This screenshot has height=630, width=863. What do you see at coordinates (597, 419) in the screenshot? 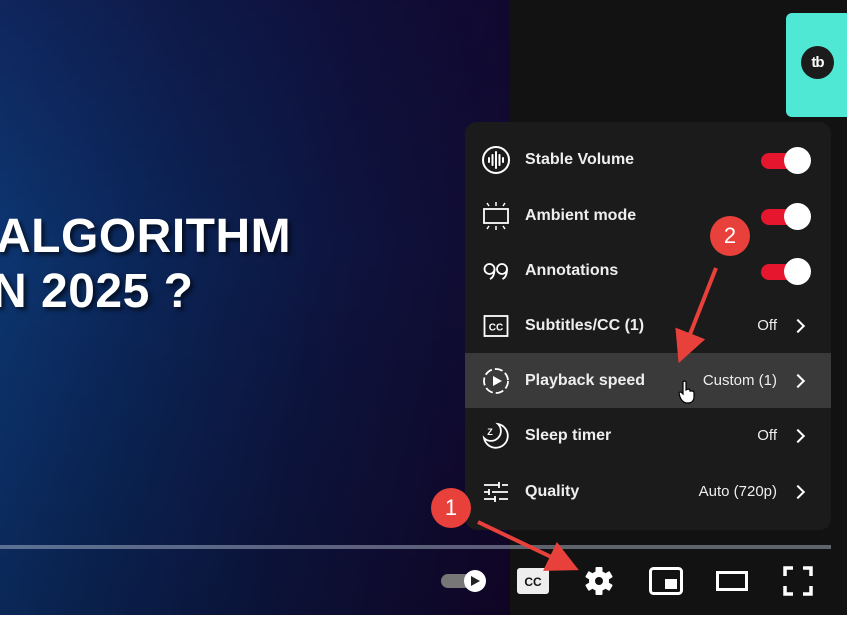
I see `annotation-arrows` at bounding box center [597, 419].